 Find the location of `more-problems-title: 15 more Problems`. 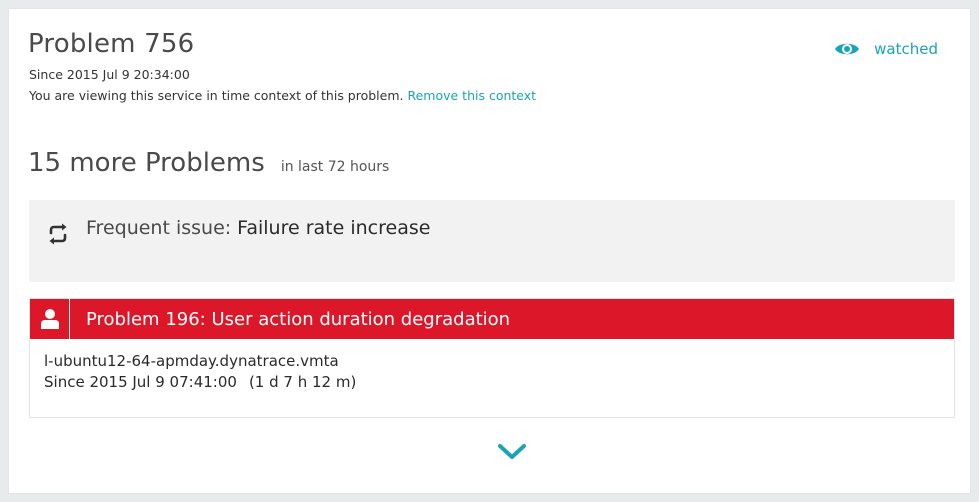

more-problems-title: 15 more Problems is located at coordinates (146, 163).